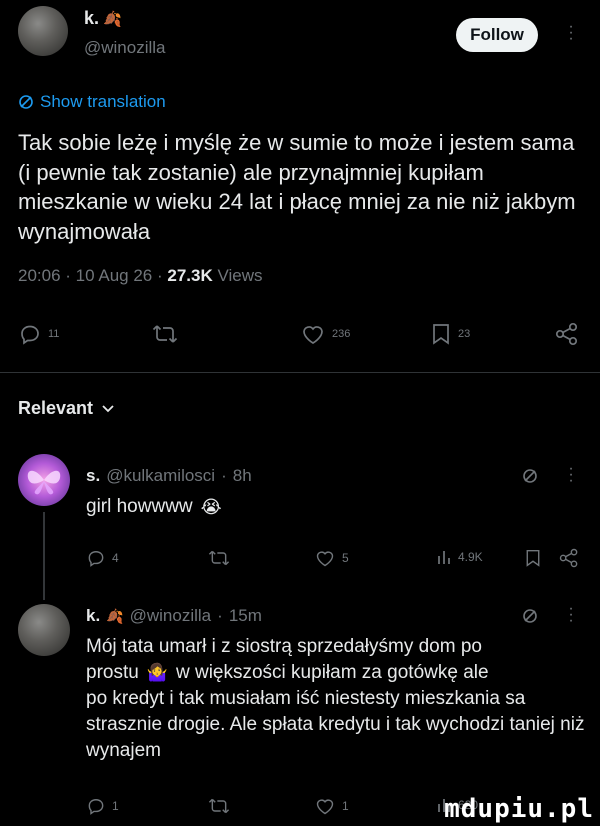 Image resolution: width=600 pixels, height=826 pixels. I want to click on reply-count: 11, so click(54, 334).